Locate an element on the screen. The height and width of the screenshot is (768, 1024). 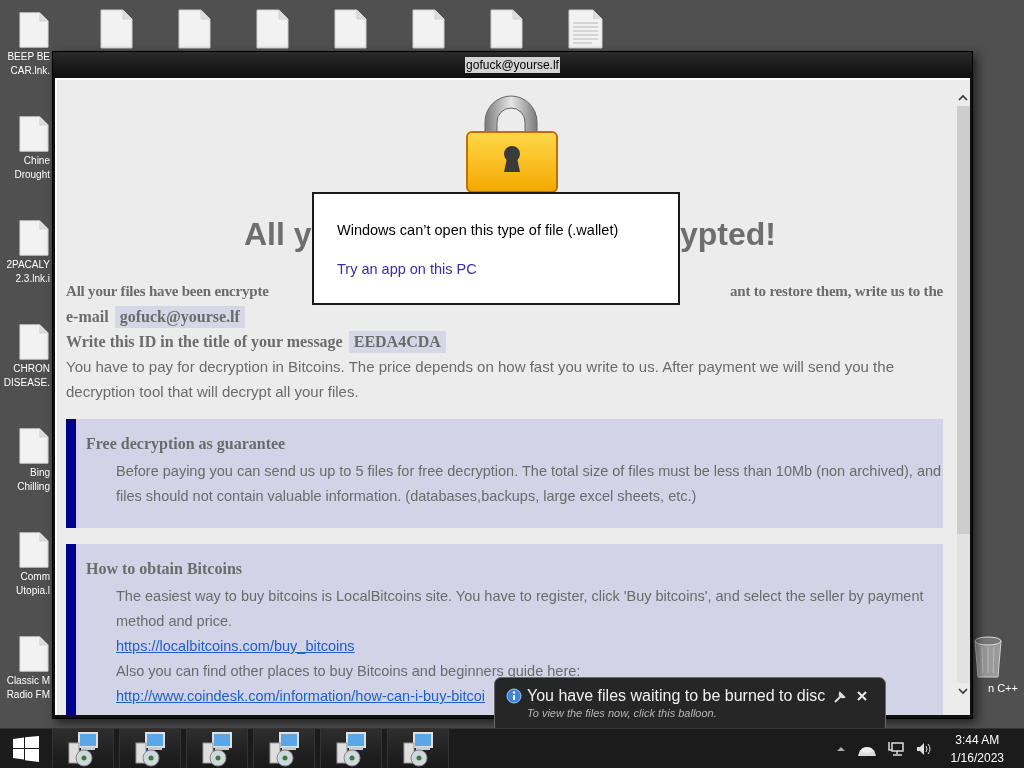
icon-label: CHRON is located at coordinates (31, 369).